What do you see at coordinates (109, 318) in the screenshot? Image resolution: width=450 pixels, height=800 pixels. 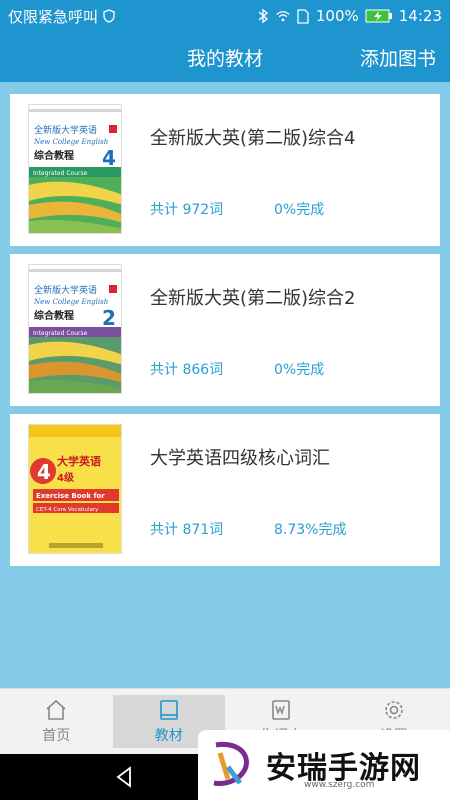 I see `cover-volume-number: 2` at bounding box center [109, 318].